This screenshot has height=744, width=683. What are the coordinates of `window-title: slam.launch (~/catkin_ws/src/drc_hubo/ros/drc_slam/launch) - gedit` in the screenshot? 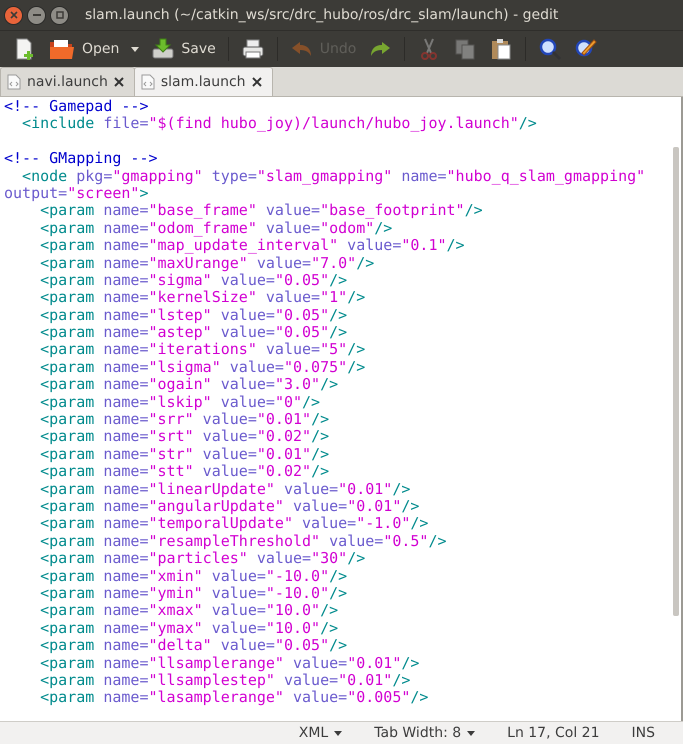 It's located at (321, 15).